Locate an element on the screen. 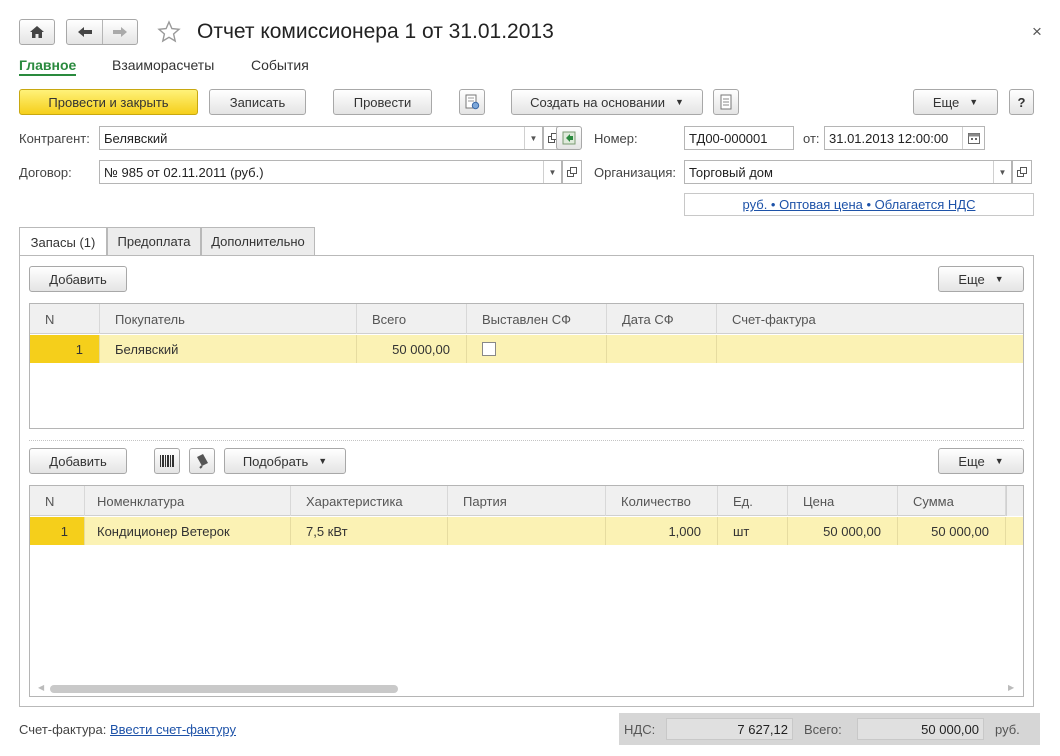 The height and width of the screenshot is (756, 1060). splitter is located at coordinates (526, 440).